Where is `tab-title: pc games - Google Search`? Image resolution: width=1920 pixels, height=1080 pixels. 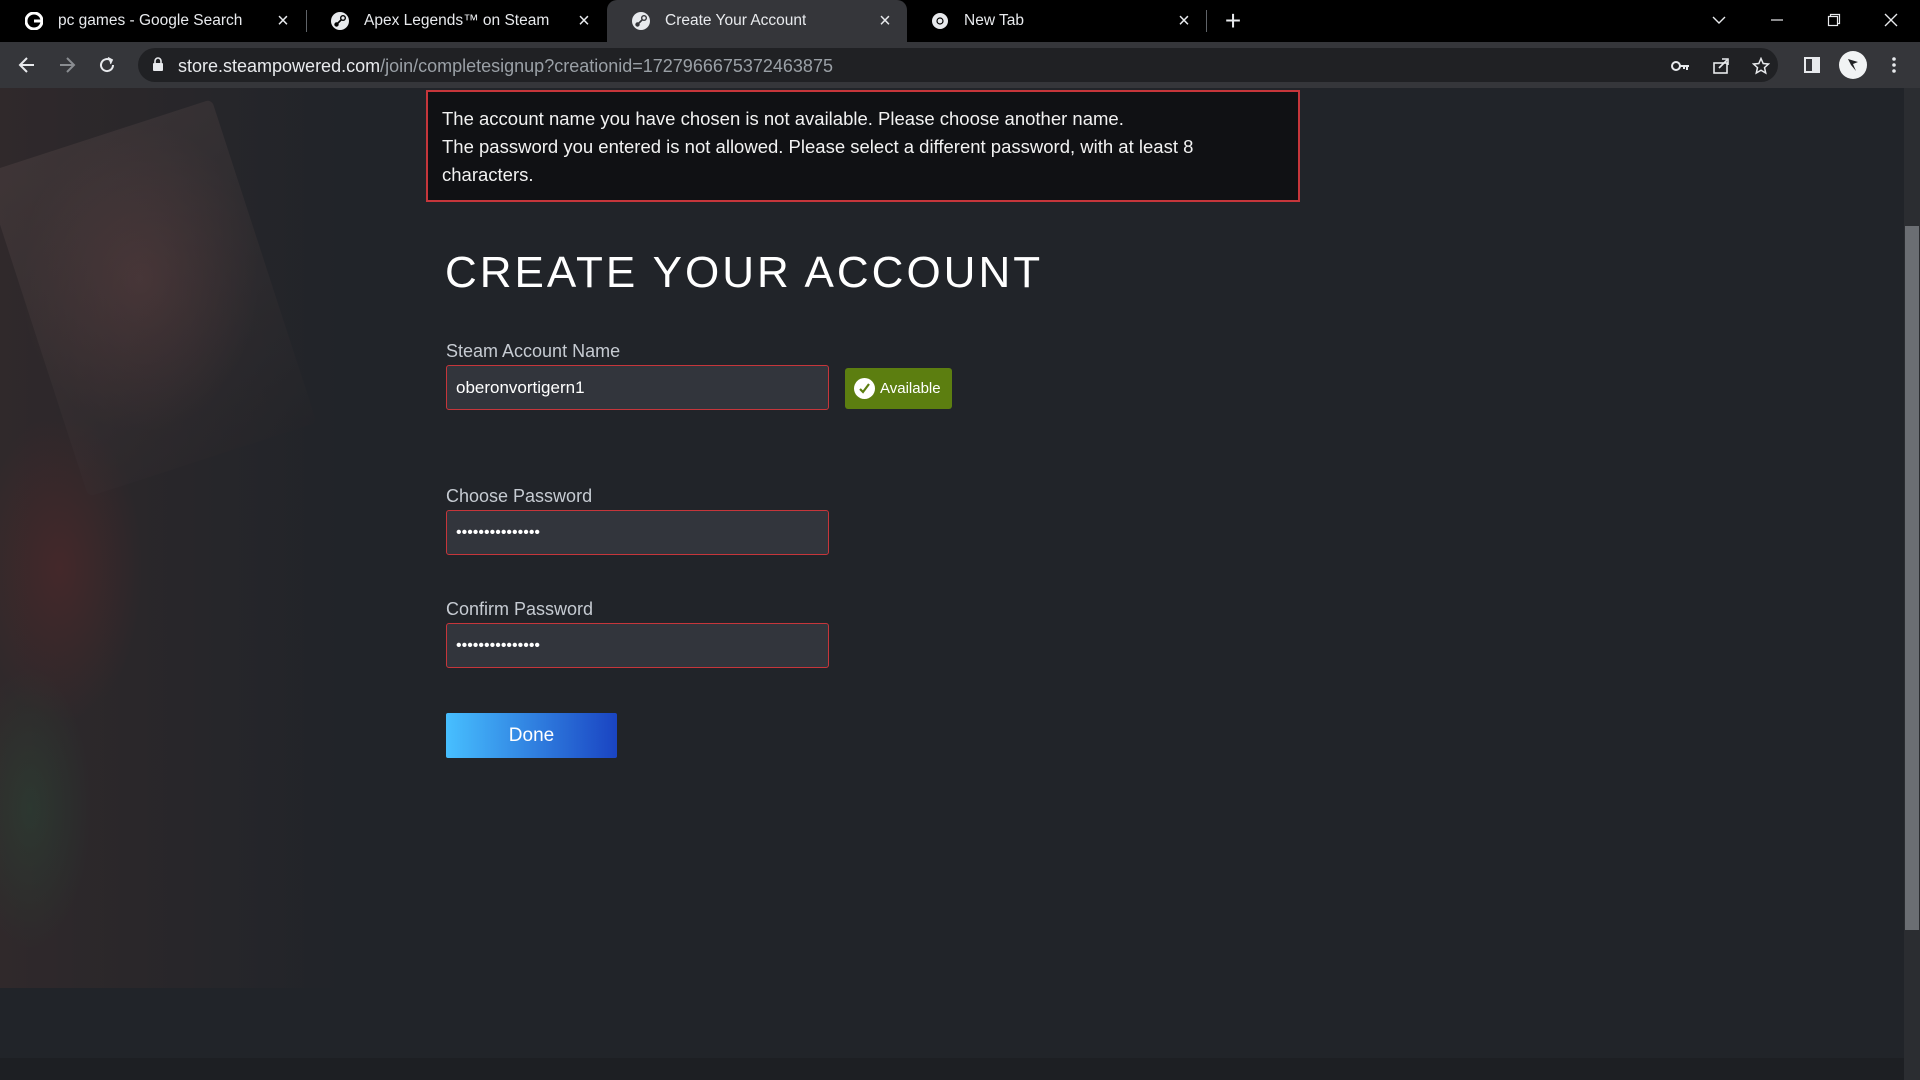 tab-title: pc games - Google Search is located at coordinates (150, 20).